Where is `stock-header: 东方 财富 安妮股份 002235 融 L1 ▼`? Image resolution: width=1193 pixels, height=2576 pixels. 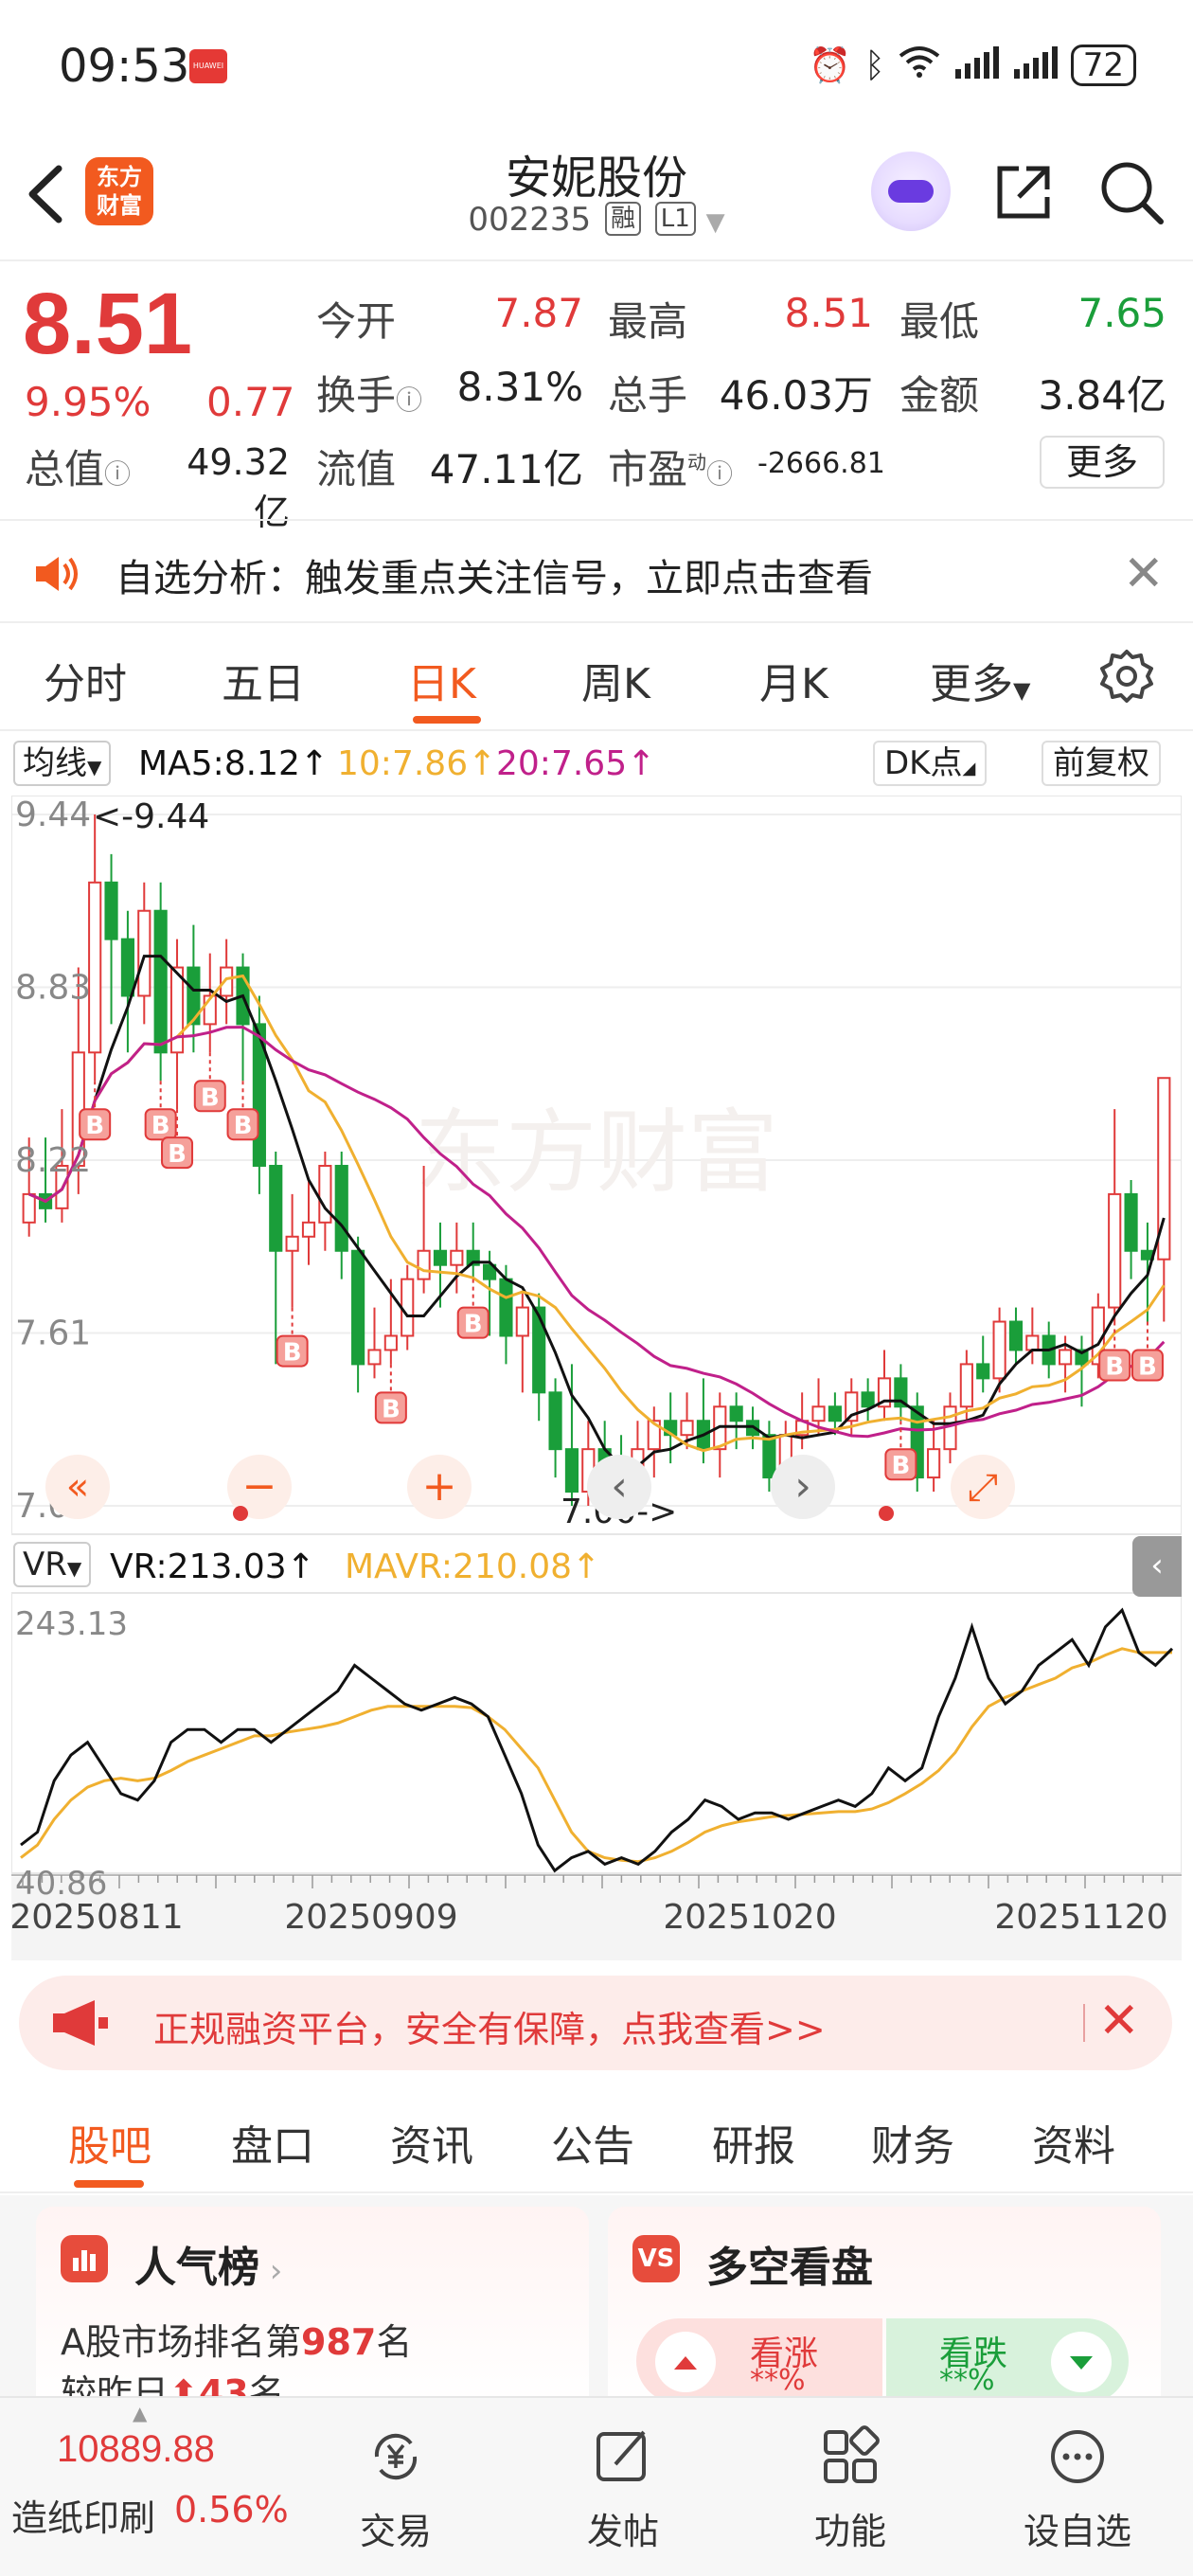 stock-header: 东方 财富 安妮股份 002235 融 L1 ▼ is located at coordinates (596, 197).